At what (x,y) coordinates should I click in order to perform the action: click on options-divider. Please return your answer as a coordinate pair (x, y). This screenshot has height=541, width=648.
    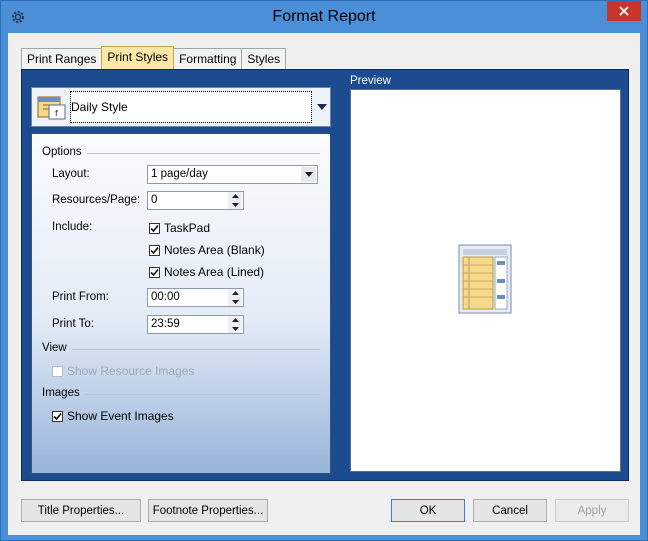
    Looking at the image, I should click on (203, 153).